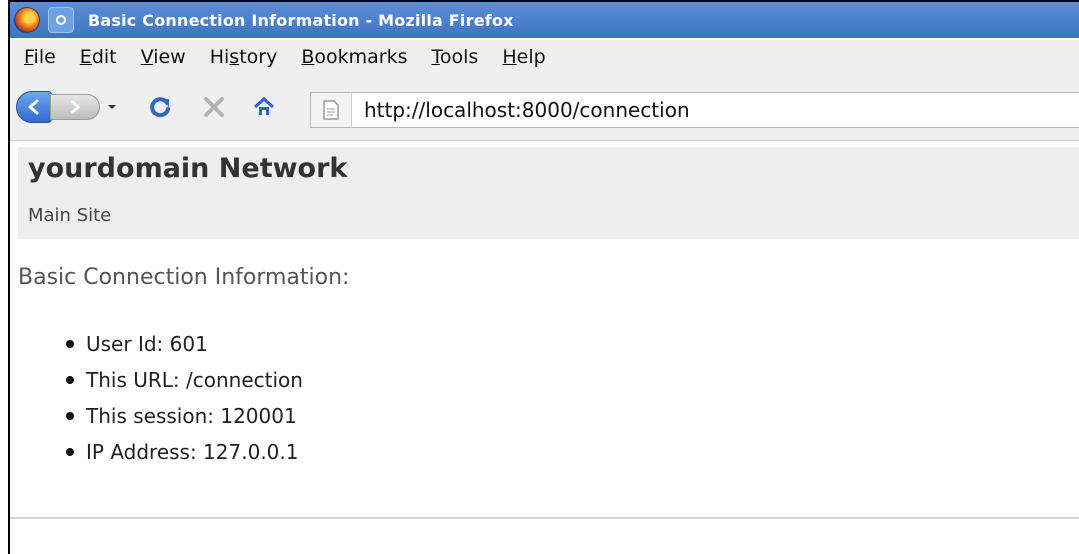  I want to click on horizontal-divider, so click(544, 518).